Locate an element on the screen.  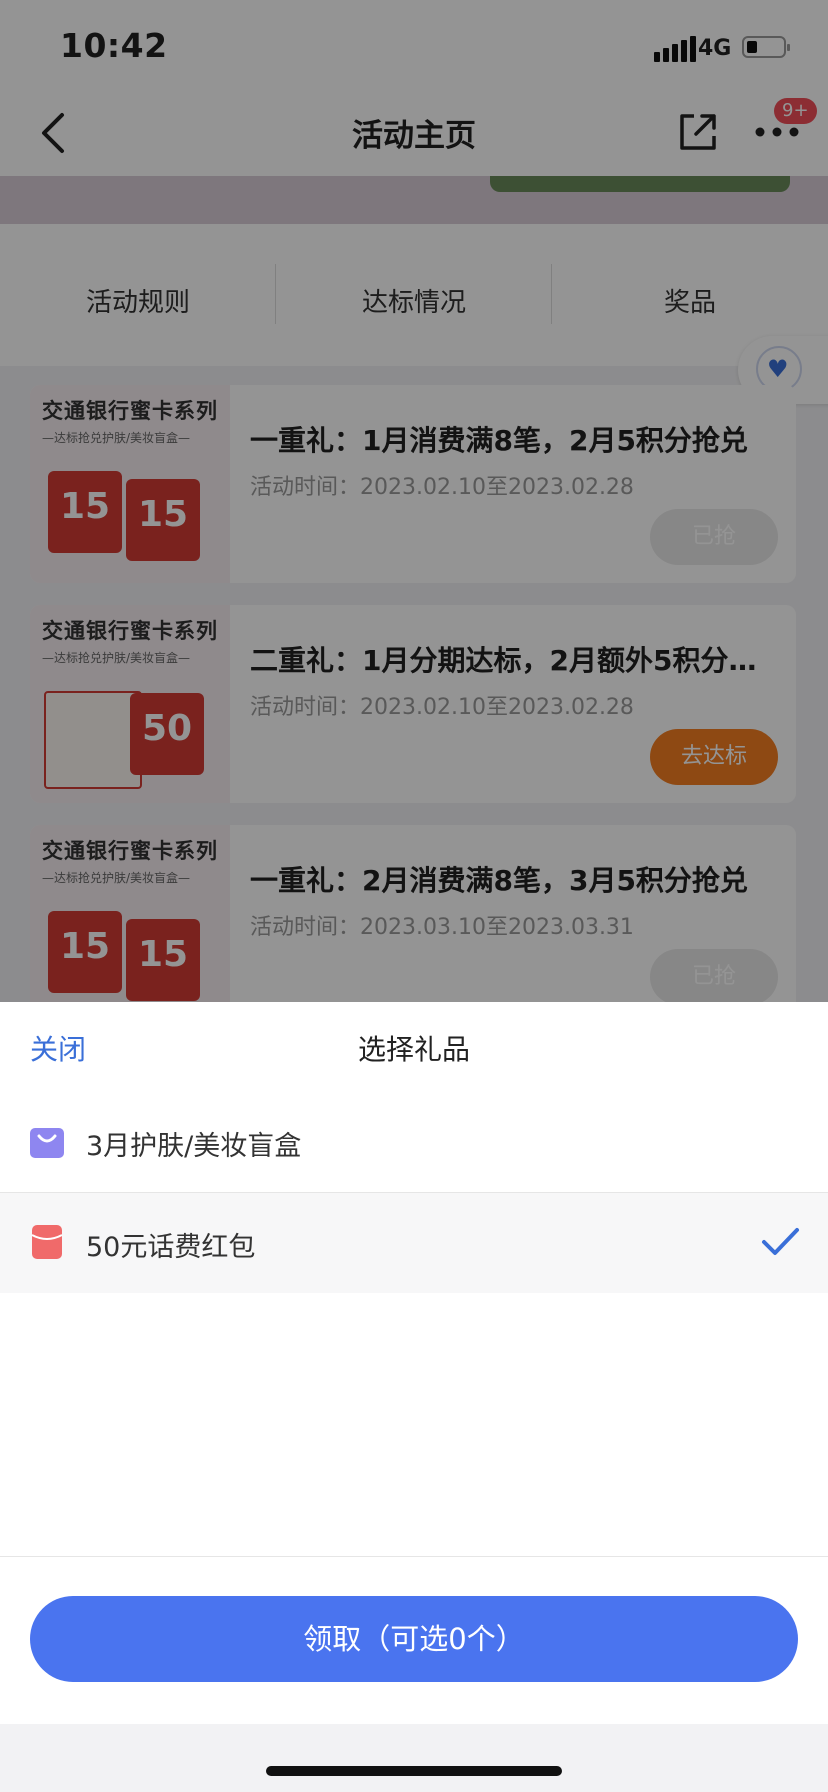
claim-button: 领取（可选0个） is located at coordinates (414, 1639).